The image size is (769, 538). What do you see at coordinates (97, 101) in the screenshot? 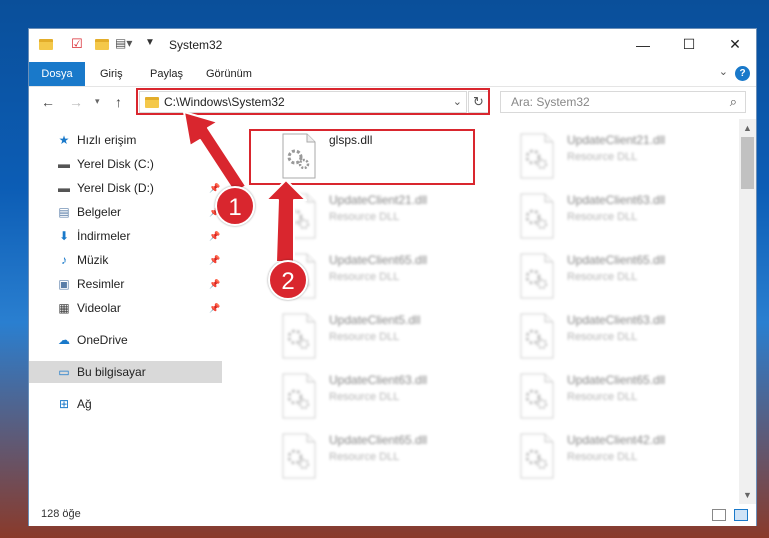
I see `recent-locations-icon: ▾` at bounding box center [97, 101].